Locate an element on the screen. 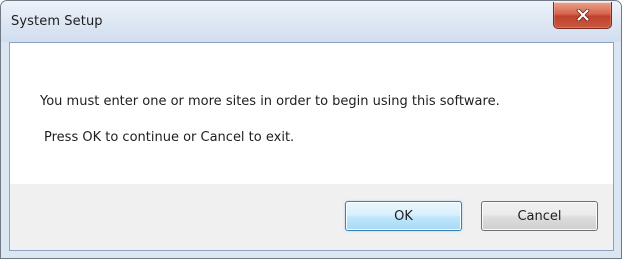  close-button is located at coordinates (582, 15).